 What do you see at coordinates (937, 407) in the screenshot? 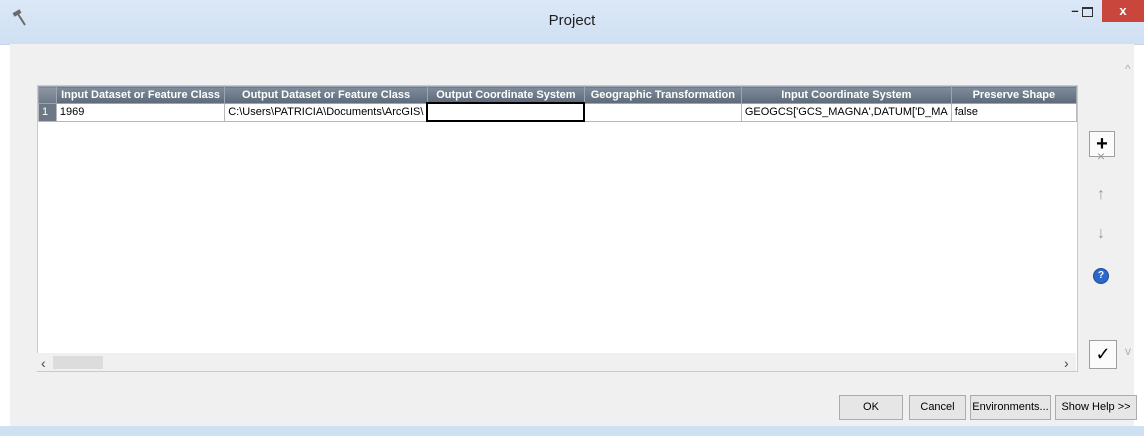
I see `cancel-button: Cancel` at bounding box center [937, 407].